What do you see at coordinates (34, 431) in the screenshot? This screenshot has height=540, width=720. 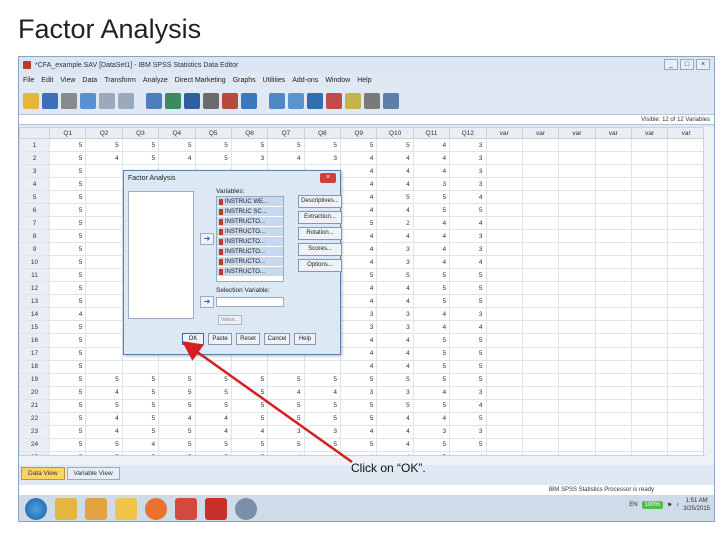 I see `row-number: 23` at bounding box center [34, 431].